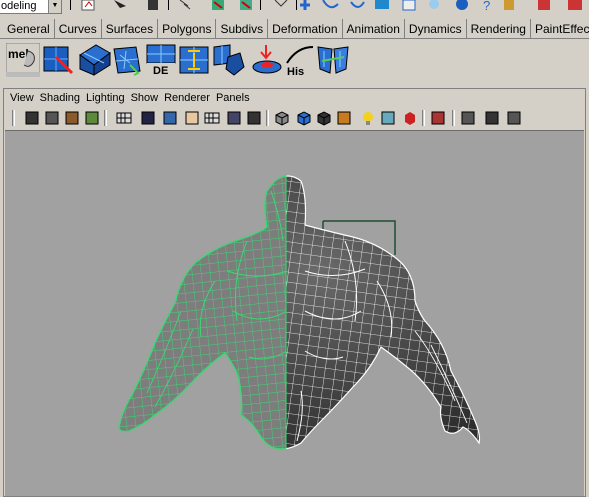 The height and width of the screenshot is (497, 589). I want to click on delete-edge-label: DE, so click(160, 71).